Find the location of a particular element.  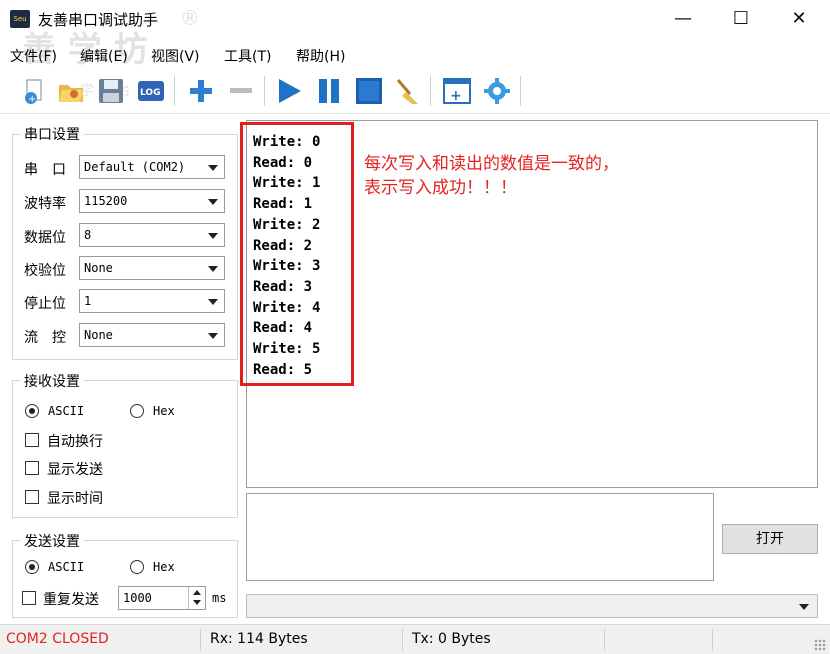

log-icon: LOG is located at coordinates (151, 91).